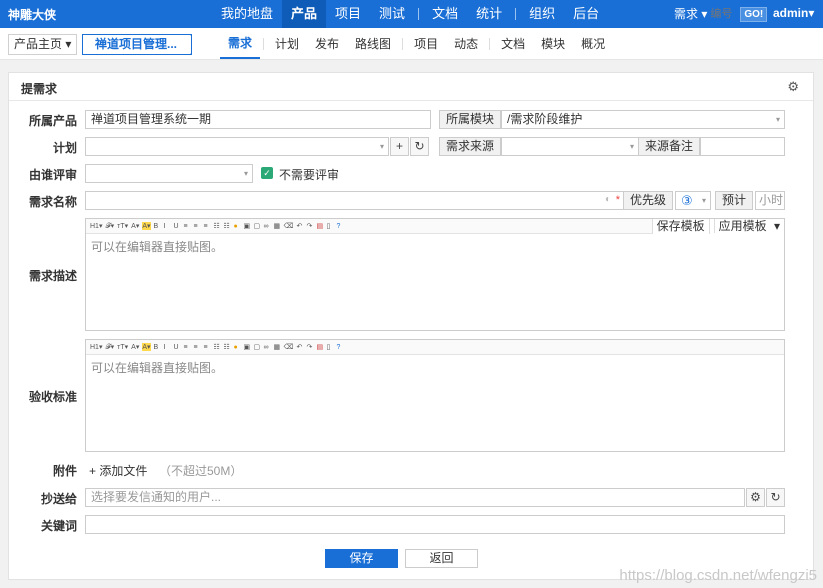 The width and height of the screenshot is (823, 588). What do you see at coordinates (348, 14) in the screenshot?
I see `nav-project: 项目` at bounding box center [348, 14].